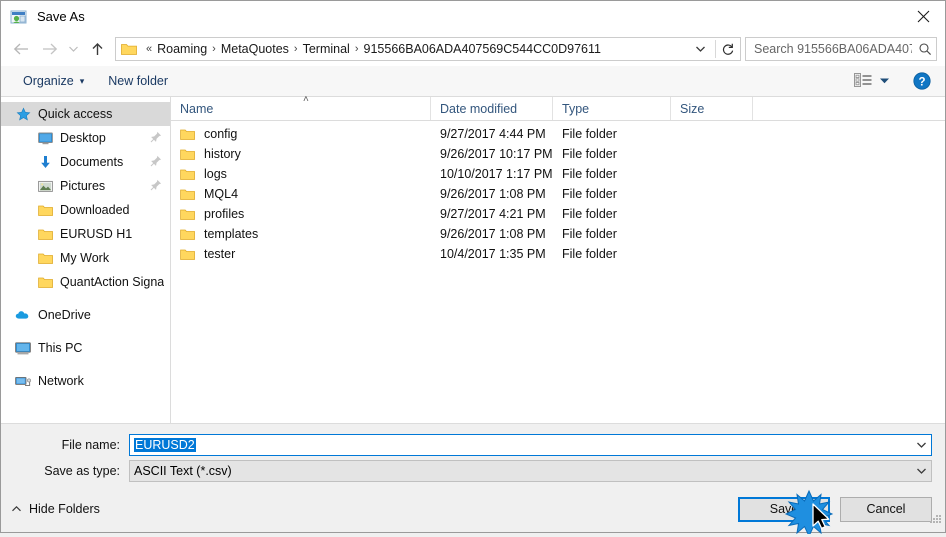 This screenshot has height=537, width=946. What do you see at coordinates (482, 49) in the screenshot?
I see `breadcrumb-item-terminal-id: 915566BA06ADA407569C544CC0D97611` at bounding box center [482, 49].